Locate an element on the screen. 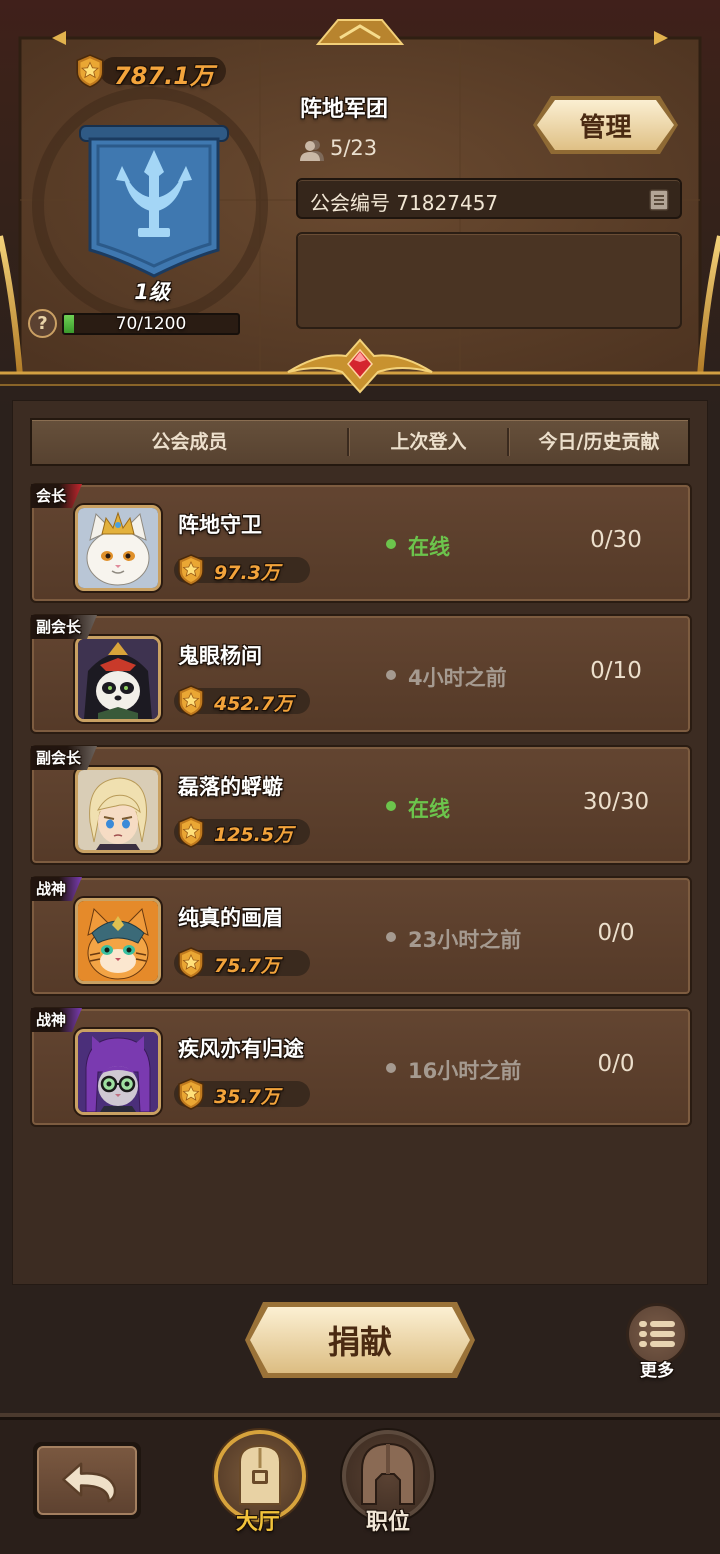  power-value: 452.7万 is located at coordinates (254, 704).